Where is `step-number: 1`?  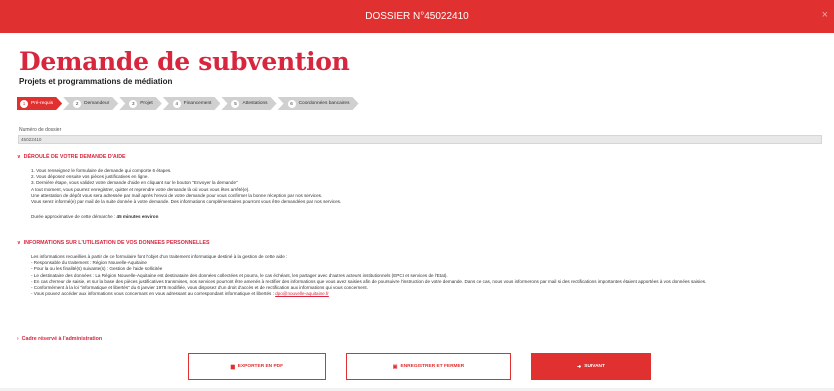 step-number: 1 is located at coordinates (24, 104).